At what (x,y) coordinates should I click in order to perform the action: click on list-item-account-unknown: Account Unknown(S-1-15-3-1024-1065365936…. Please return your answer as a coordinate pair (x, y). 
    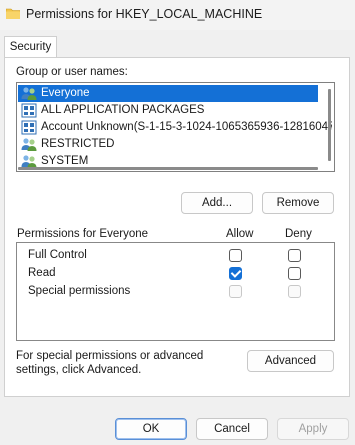
    Looking at the image, I should click on (175, 127).